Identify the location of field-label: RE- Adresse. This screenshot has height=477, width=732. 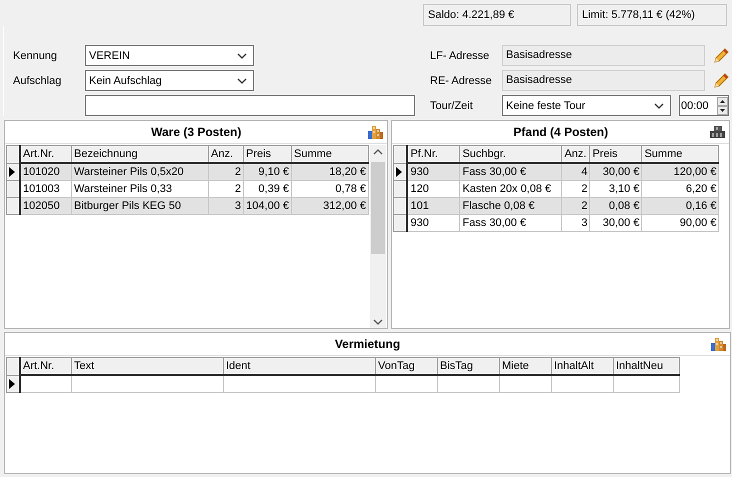
(461, 80).